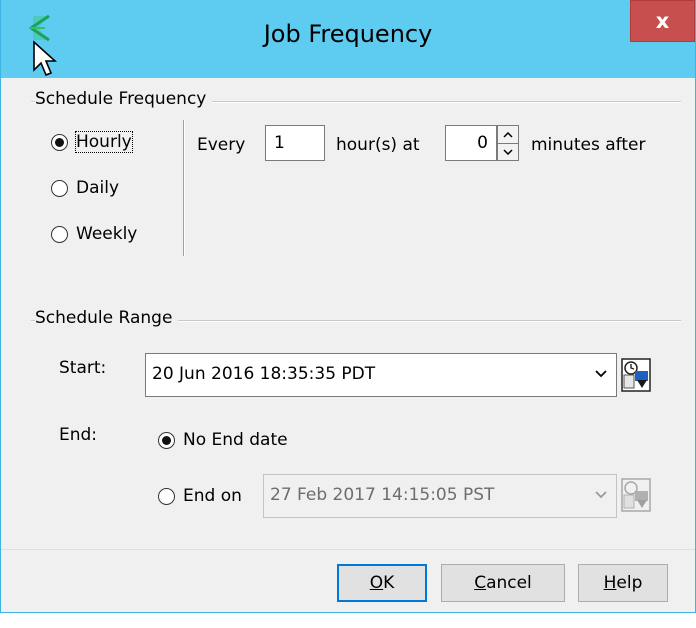 The height and width of the screenshot is (628, 696). I want to click on help-button: Help, so click(623, 583).